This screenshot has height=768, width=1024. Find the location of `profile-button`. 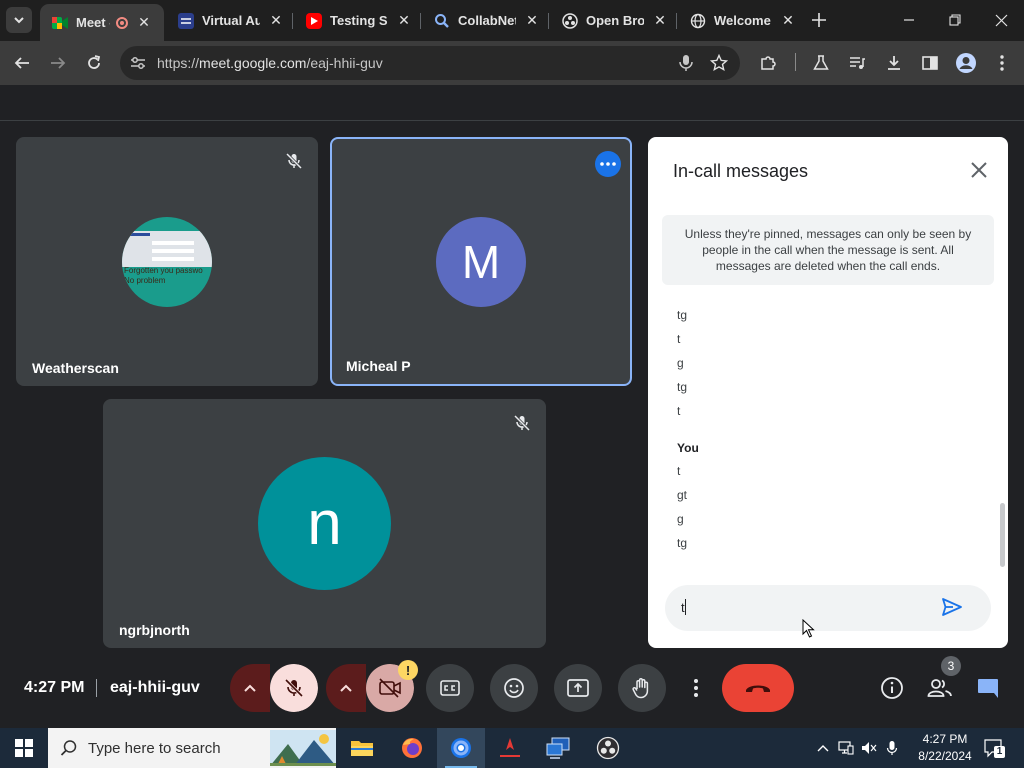

profile-button is located at coordinates (966, 63).